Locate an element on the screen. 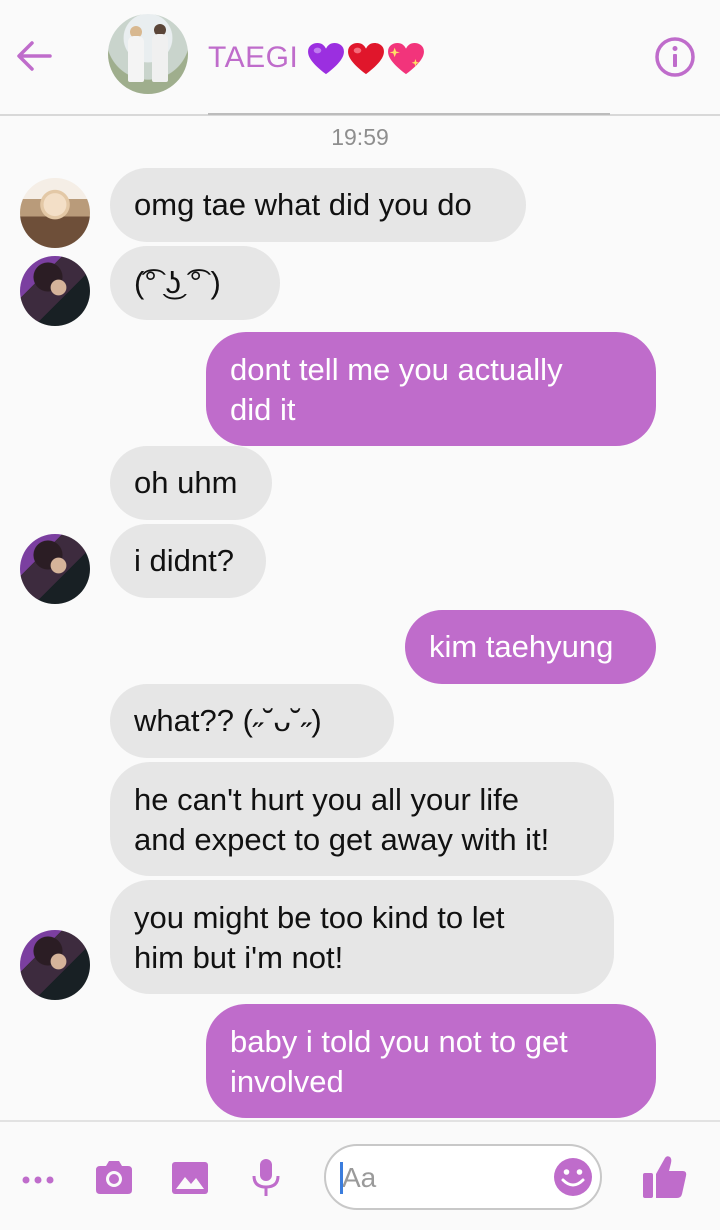 The width and height of the screenshot is (720, 1230). message-text: involved is located at coordinates (287, 1081).